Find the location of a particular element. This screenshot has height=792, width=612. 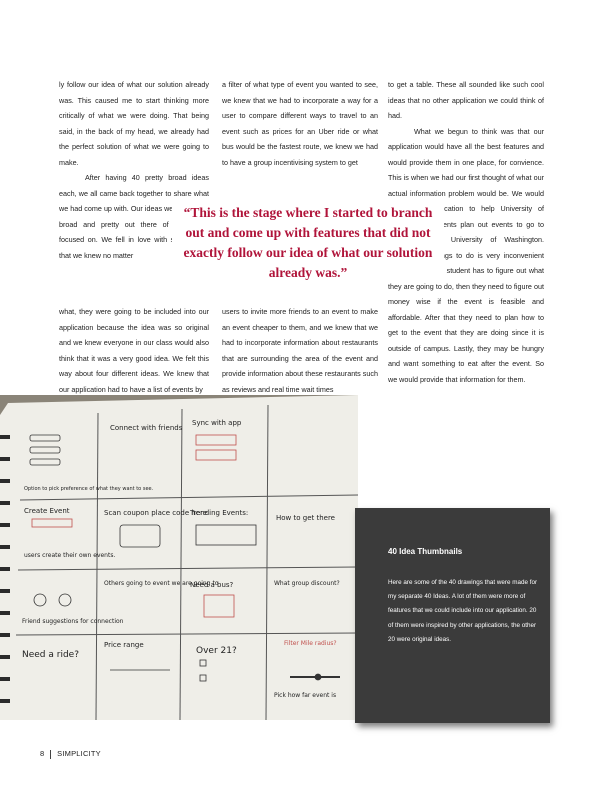

publication-name: SIMPLICITY is located at coordinates (79, 753).